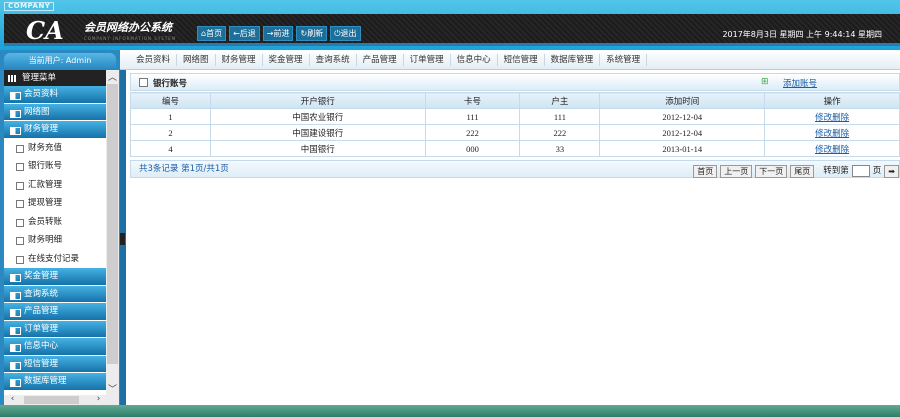  Describe the element at coordinates (55, 95) in the screenshot. I see `sidebar-group: 会员资料` at that location.